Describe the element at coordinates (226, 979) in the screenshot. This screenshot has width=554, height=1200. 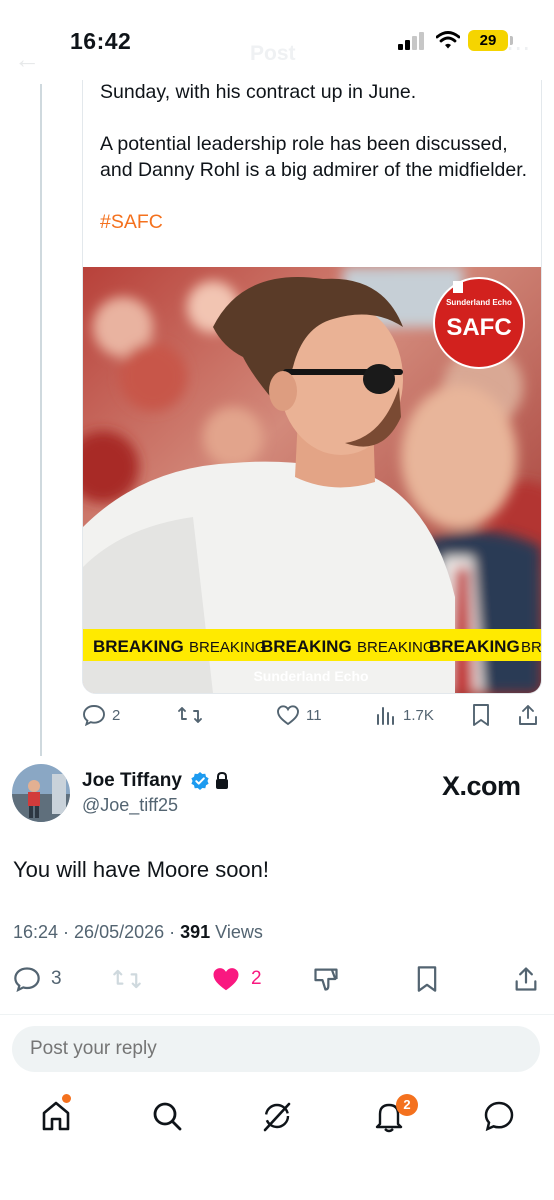
I see `heart-filled-icon` at that location.